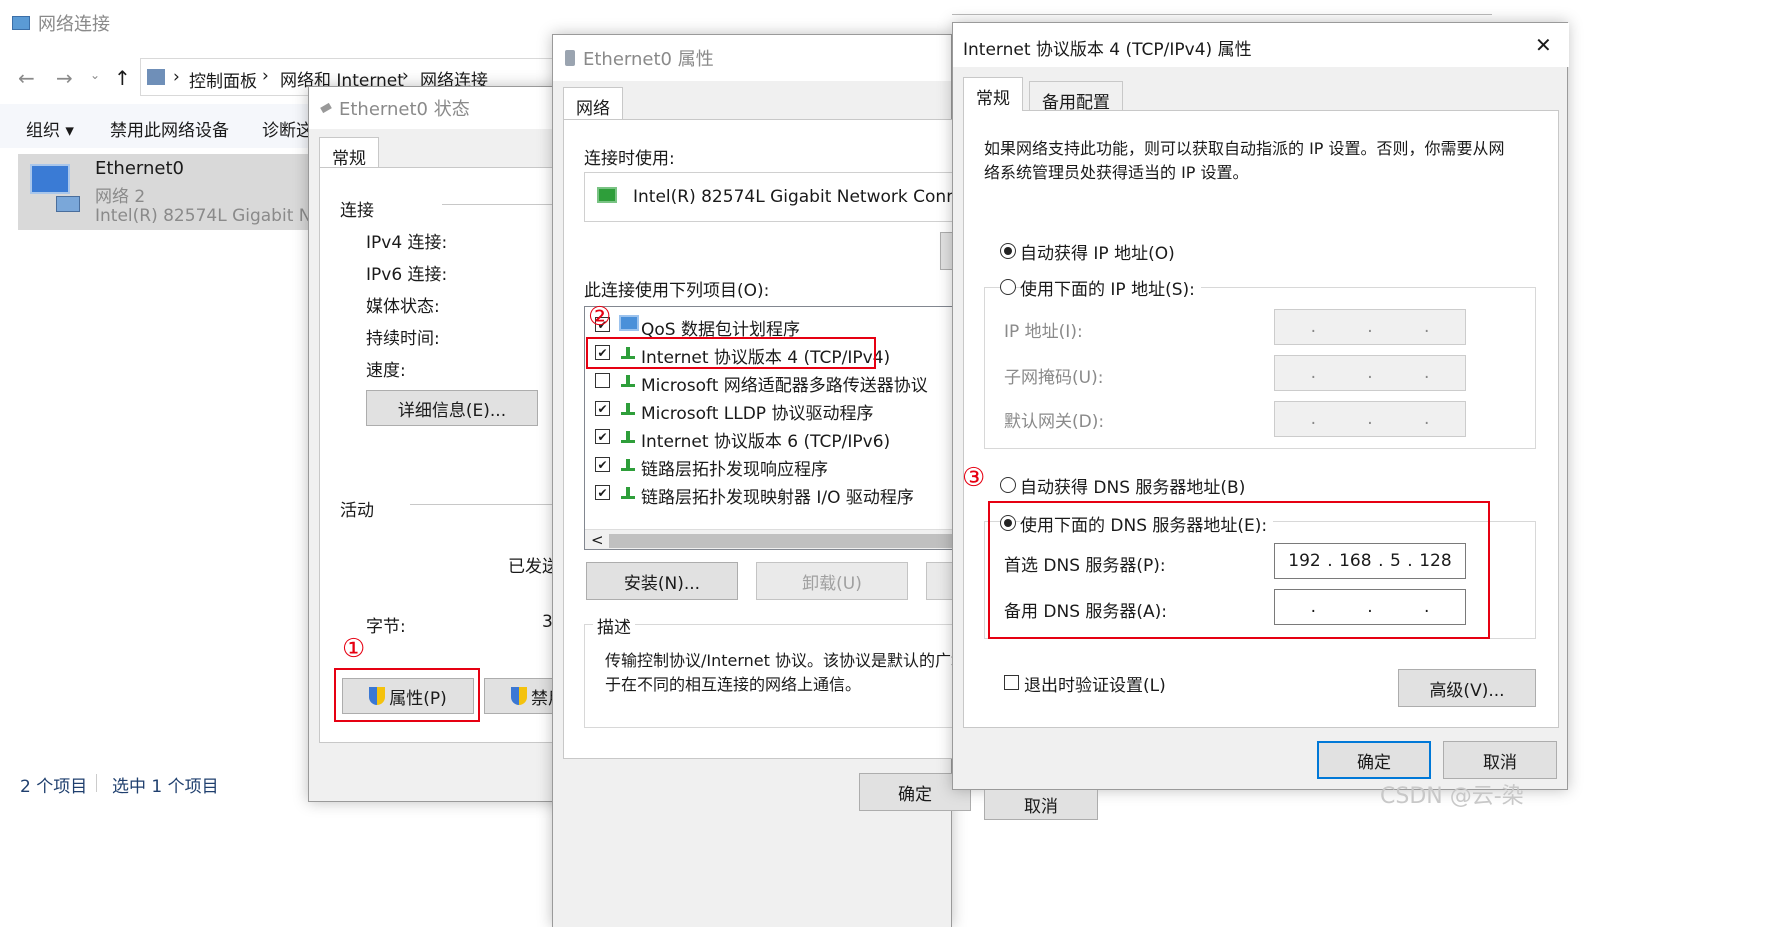 This screenshot has width=1777, height=927. I want to click on adapter-field: Intel(R) 82574L Gigabit Network Connecti, so click(774, 197).